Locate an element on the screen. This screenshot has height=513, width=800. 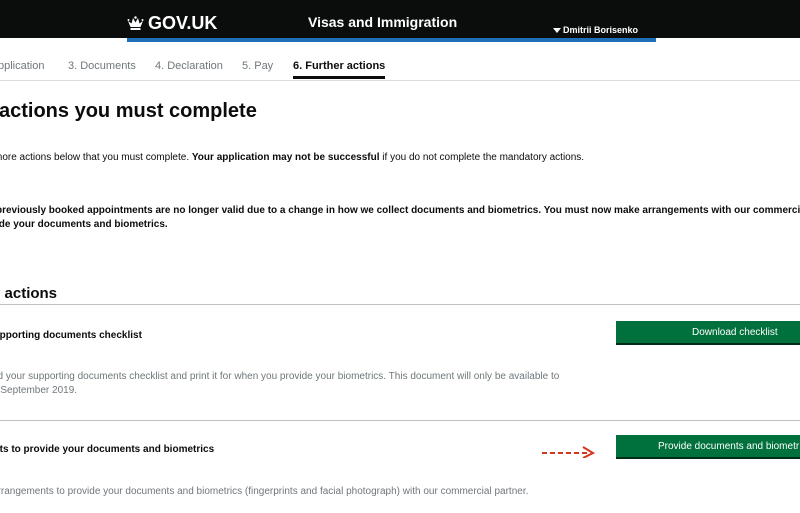
download-checklist-label: Download checklist is located at coordinates (735, 332).